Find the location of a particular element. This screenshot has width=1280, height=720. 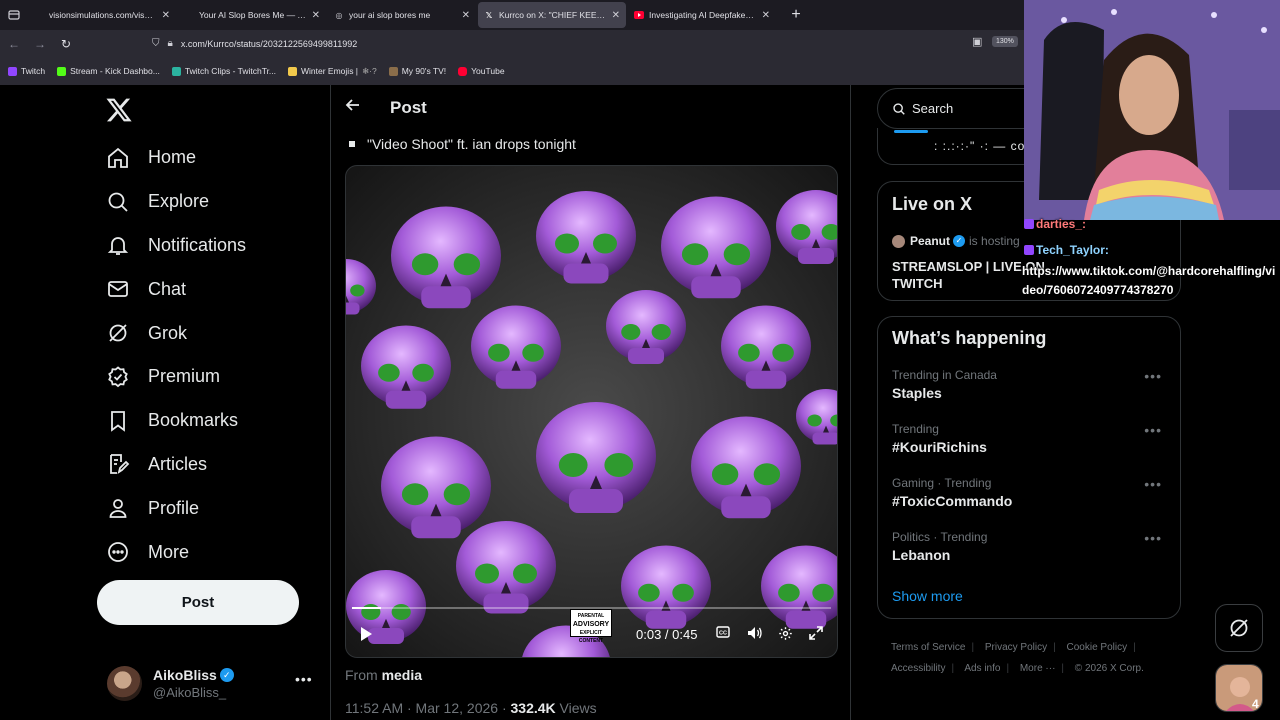

bookmark-item: YouTube is located at coordinates (481, 71).